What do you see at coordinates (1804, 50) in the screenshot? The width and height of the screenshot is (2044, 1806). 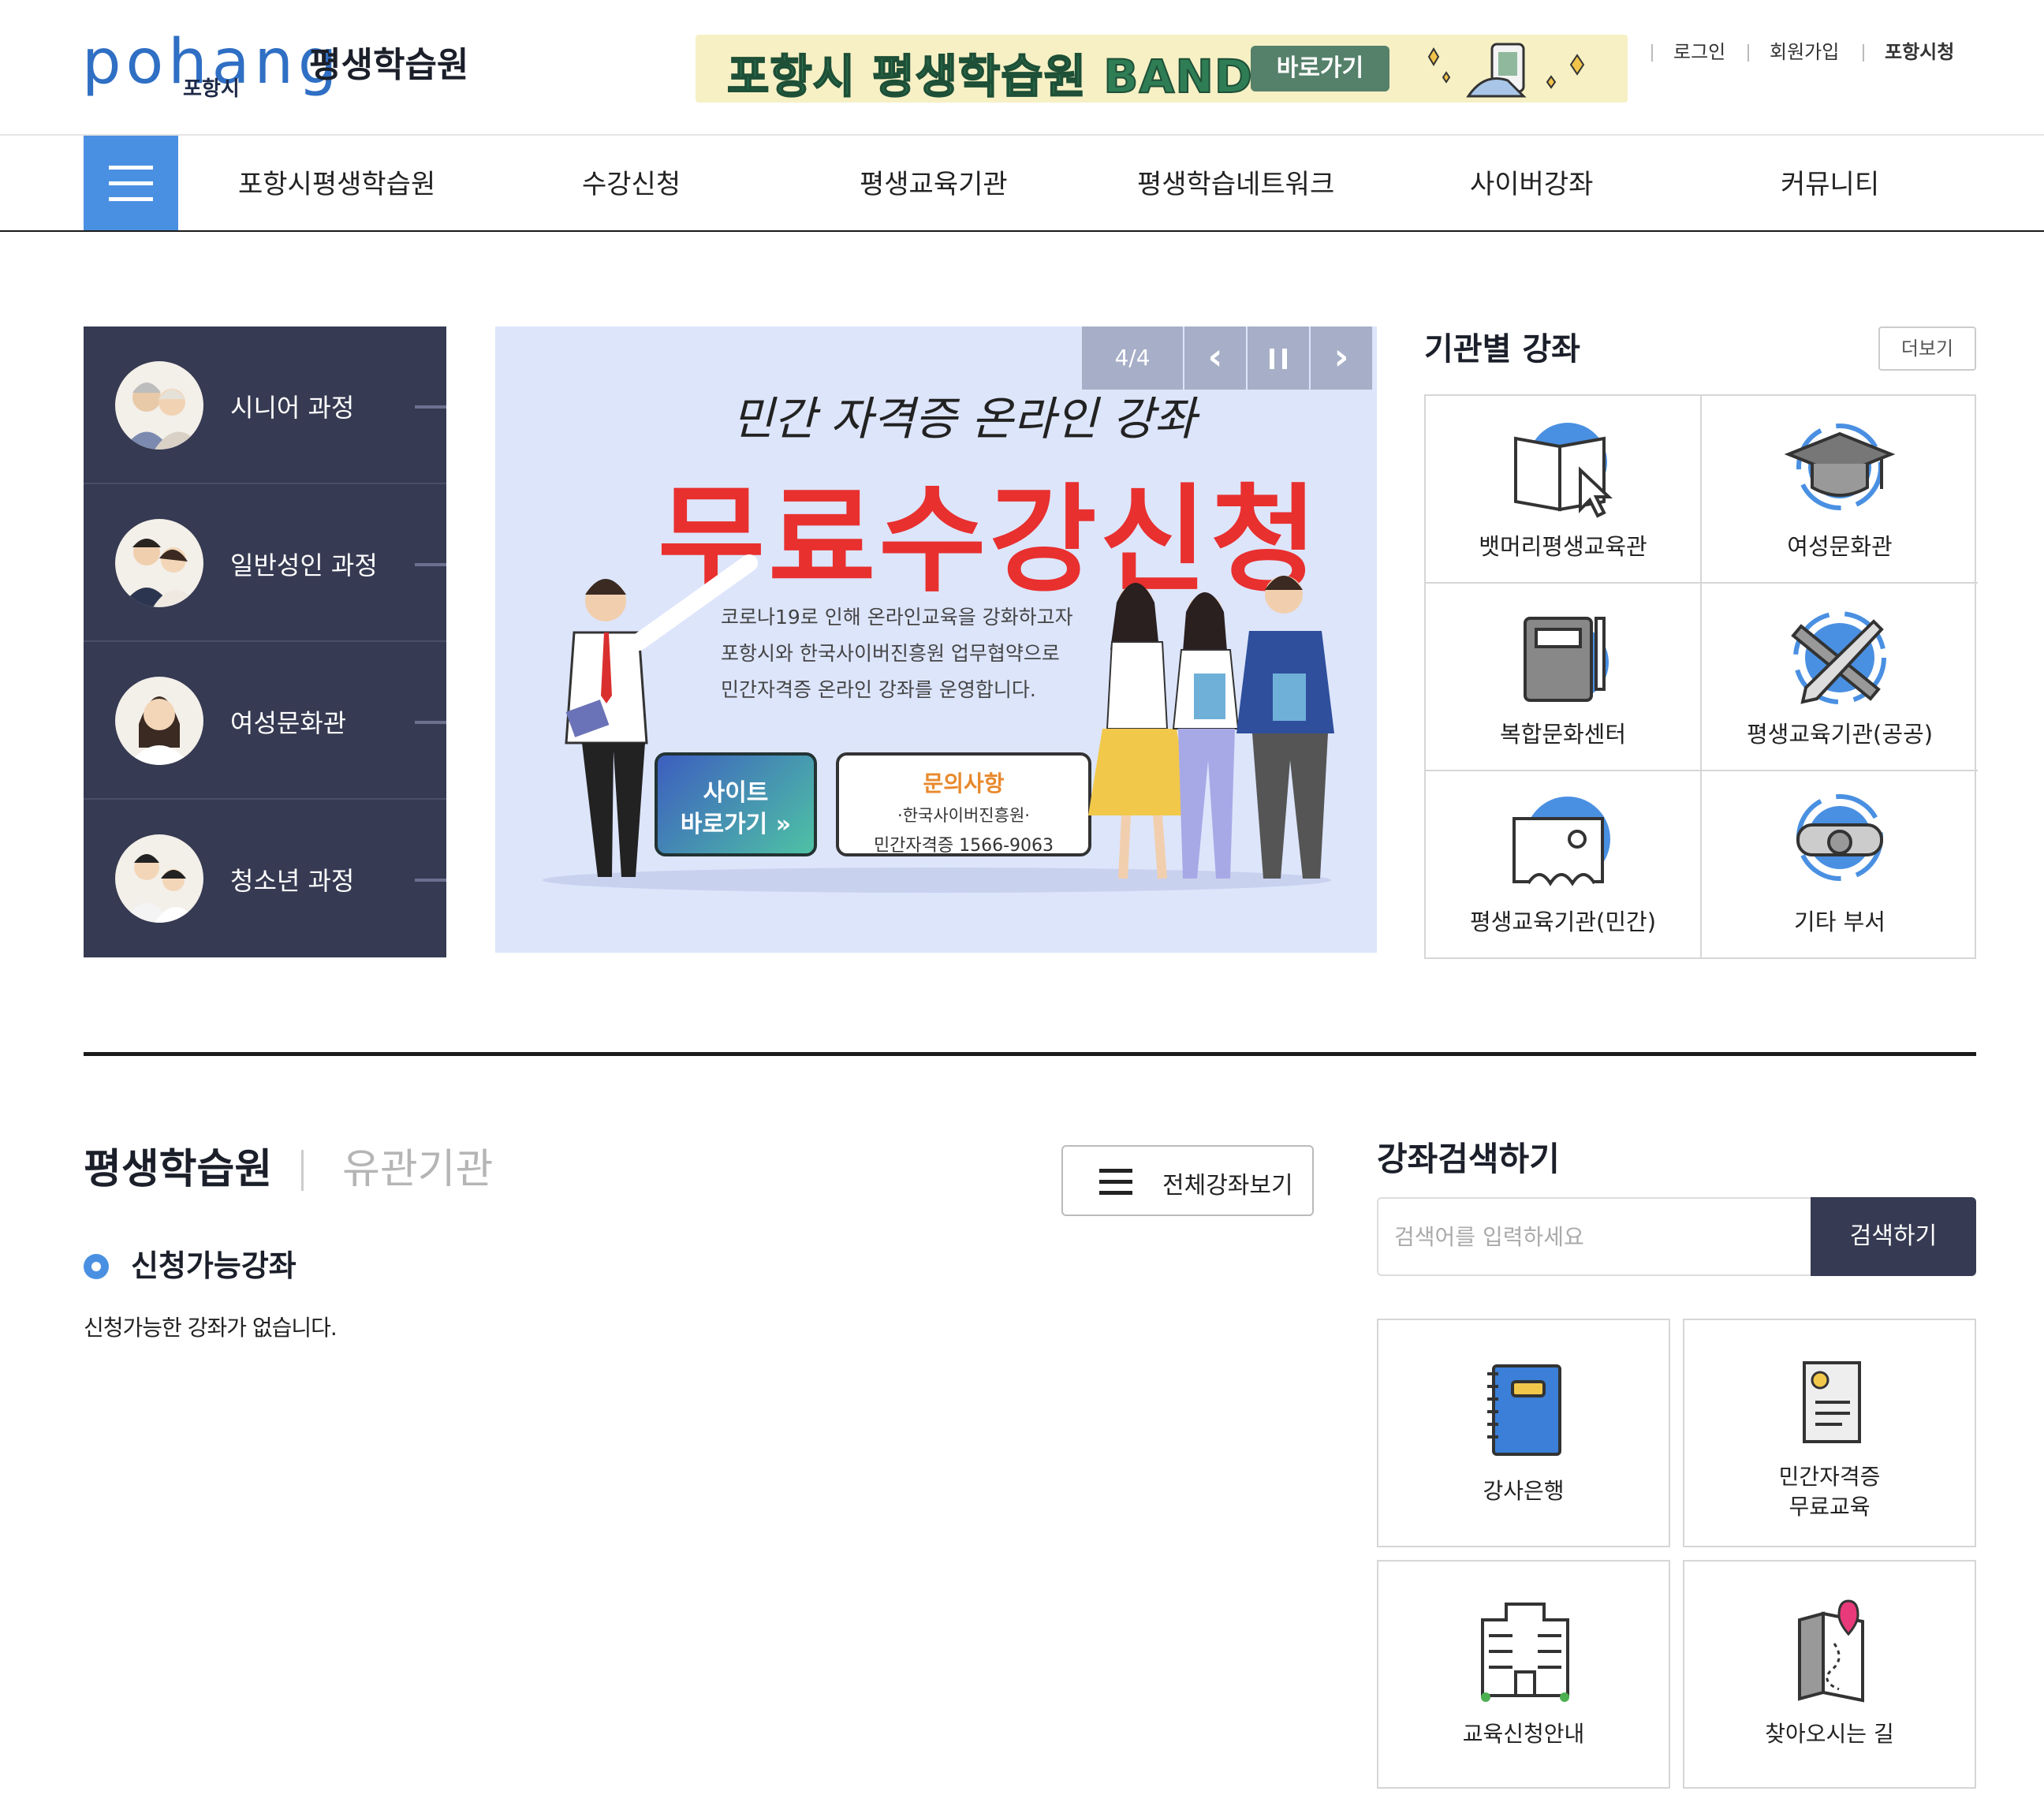 I see `signup-link: 회원가입` at bounding box center [1804, 50].